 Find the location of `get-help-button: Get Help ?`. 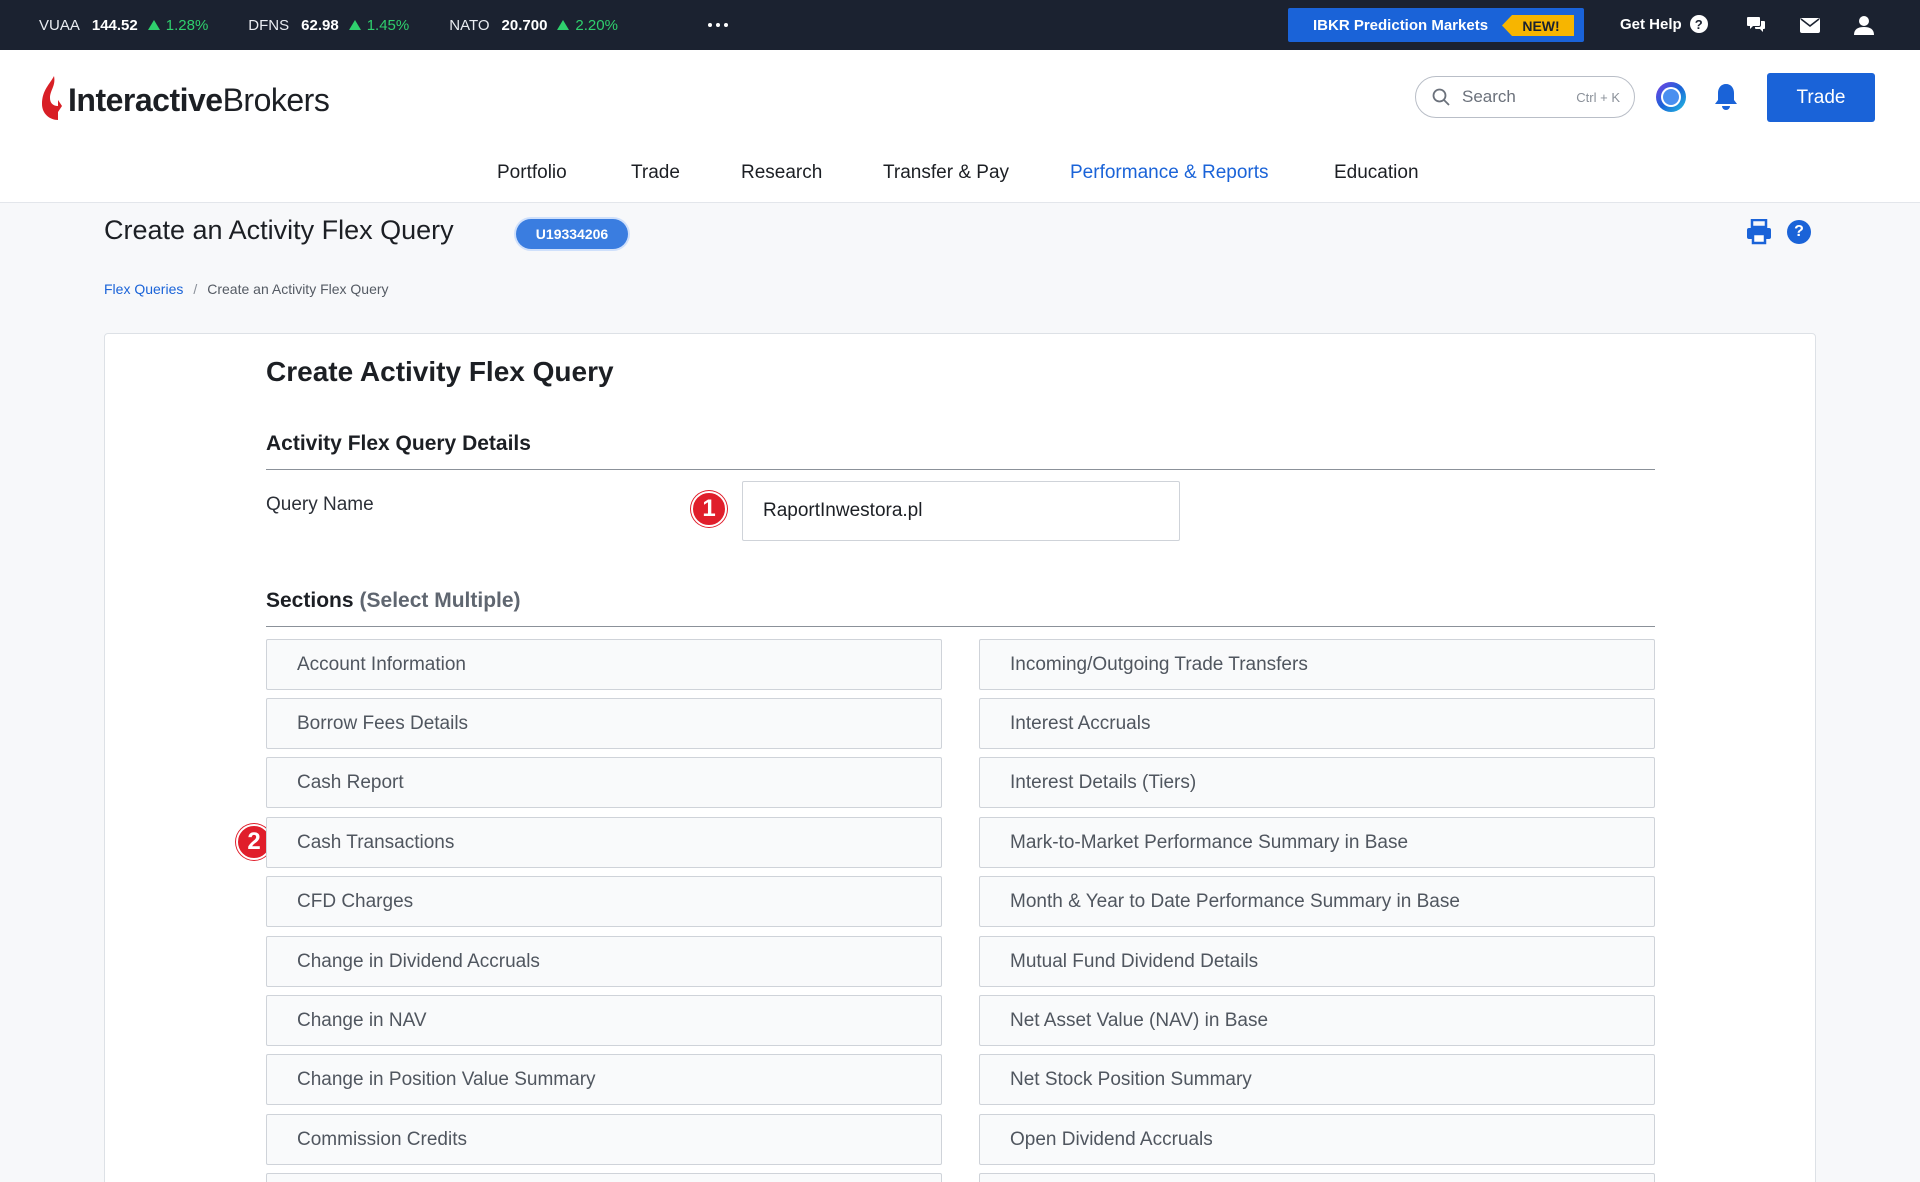

get-help-button: Get Help ? is located at coordinates (1664, 24).